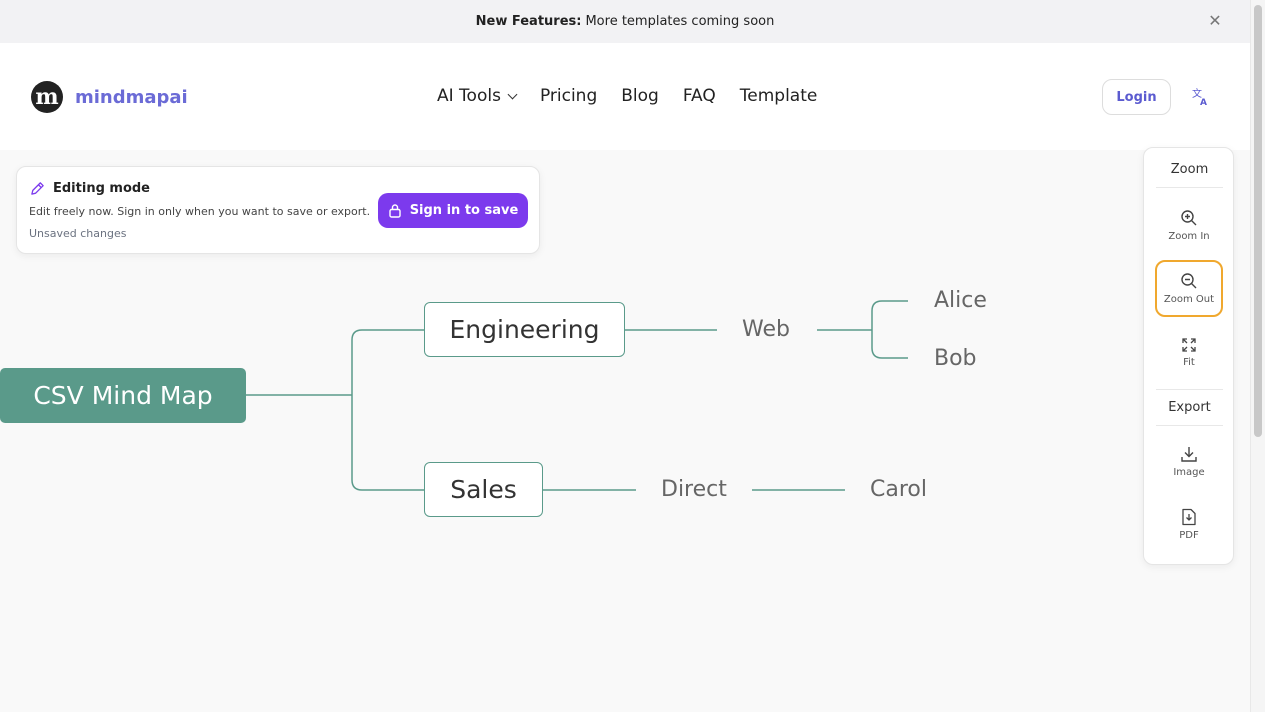 This screenshot has width=1265, height=712. I want to click on pdf-file-icon, so click(1189, 517).